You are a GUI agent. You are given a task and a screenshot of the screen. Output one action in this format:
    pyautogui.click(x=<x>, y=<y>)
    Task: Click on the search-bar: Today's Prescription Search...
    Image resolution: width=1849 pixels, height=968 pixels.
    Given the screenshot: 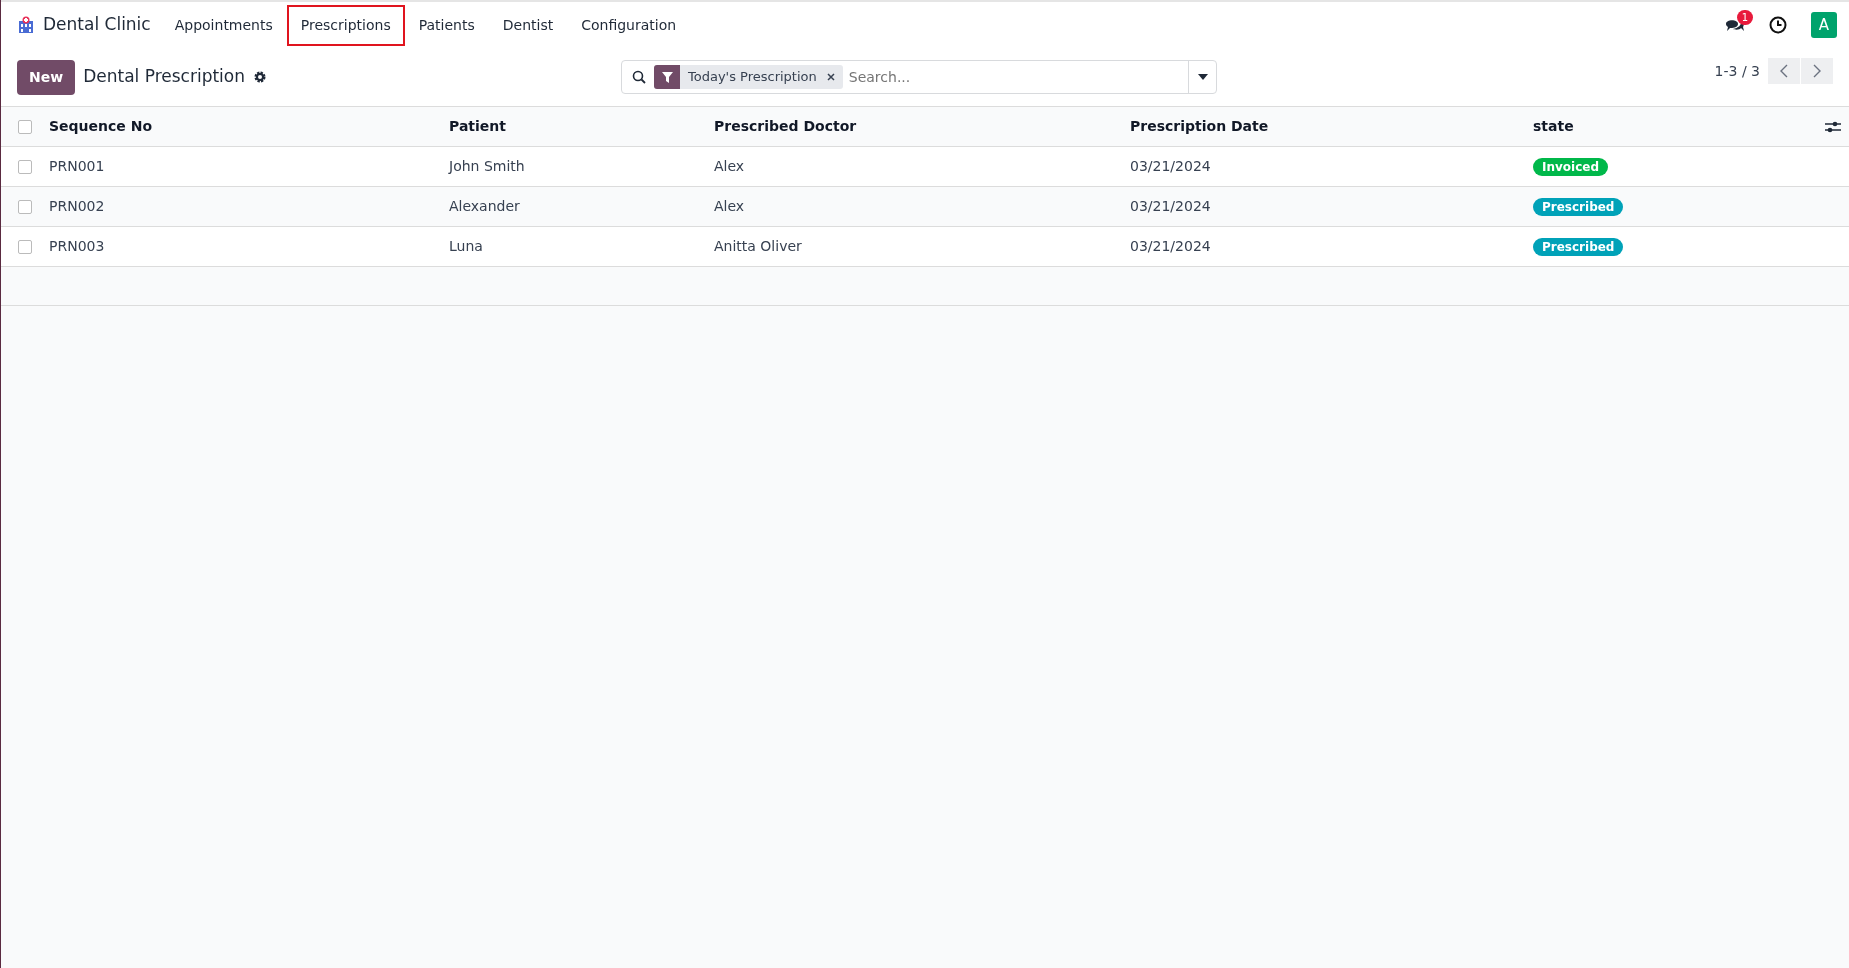 What is the action you would take?
    pyautogui.click(x=919, y=77)
    